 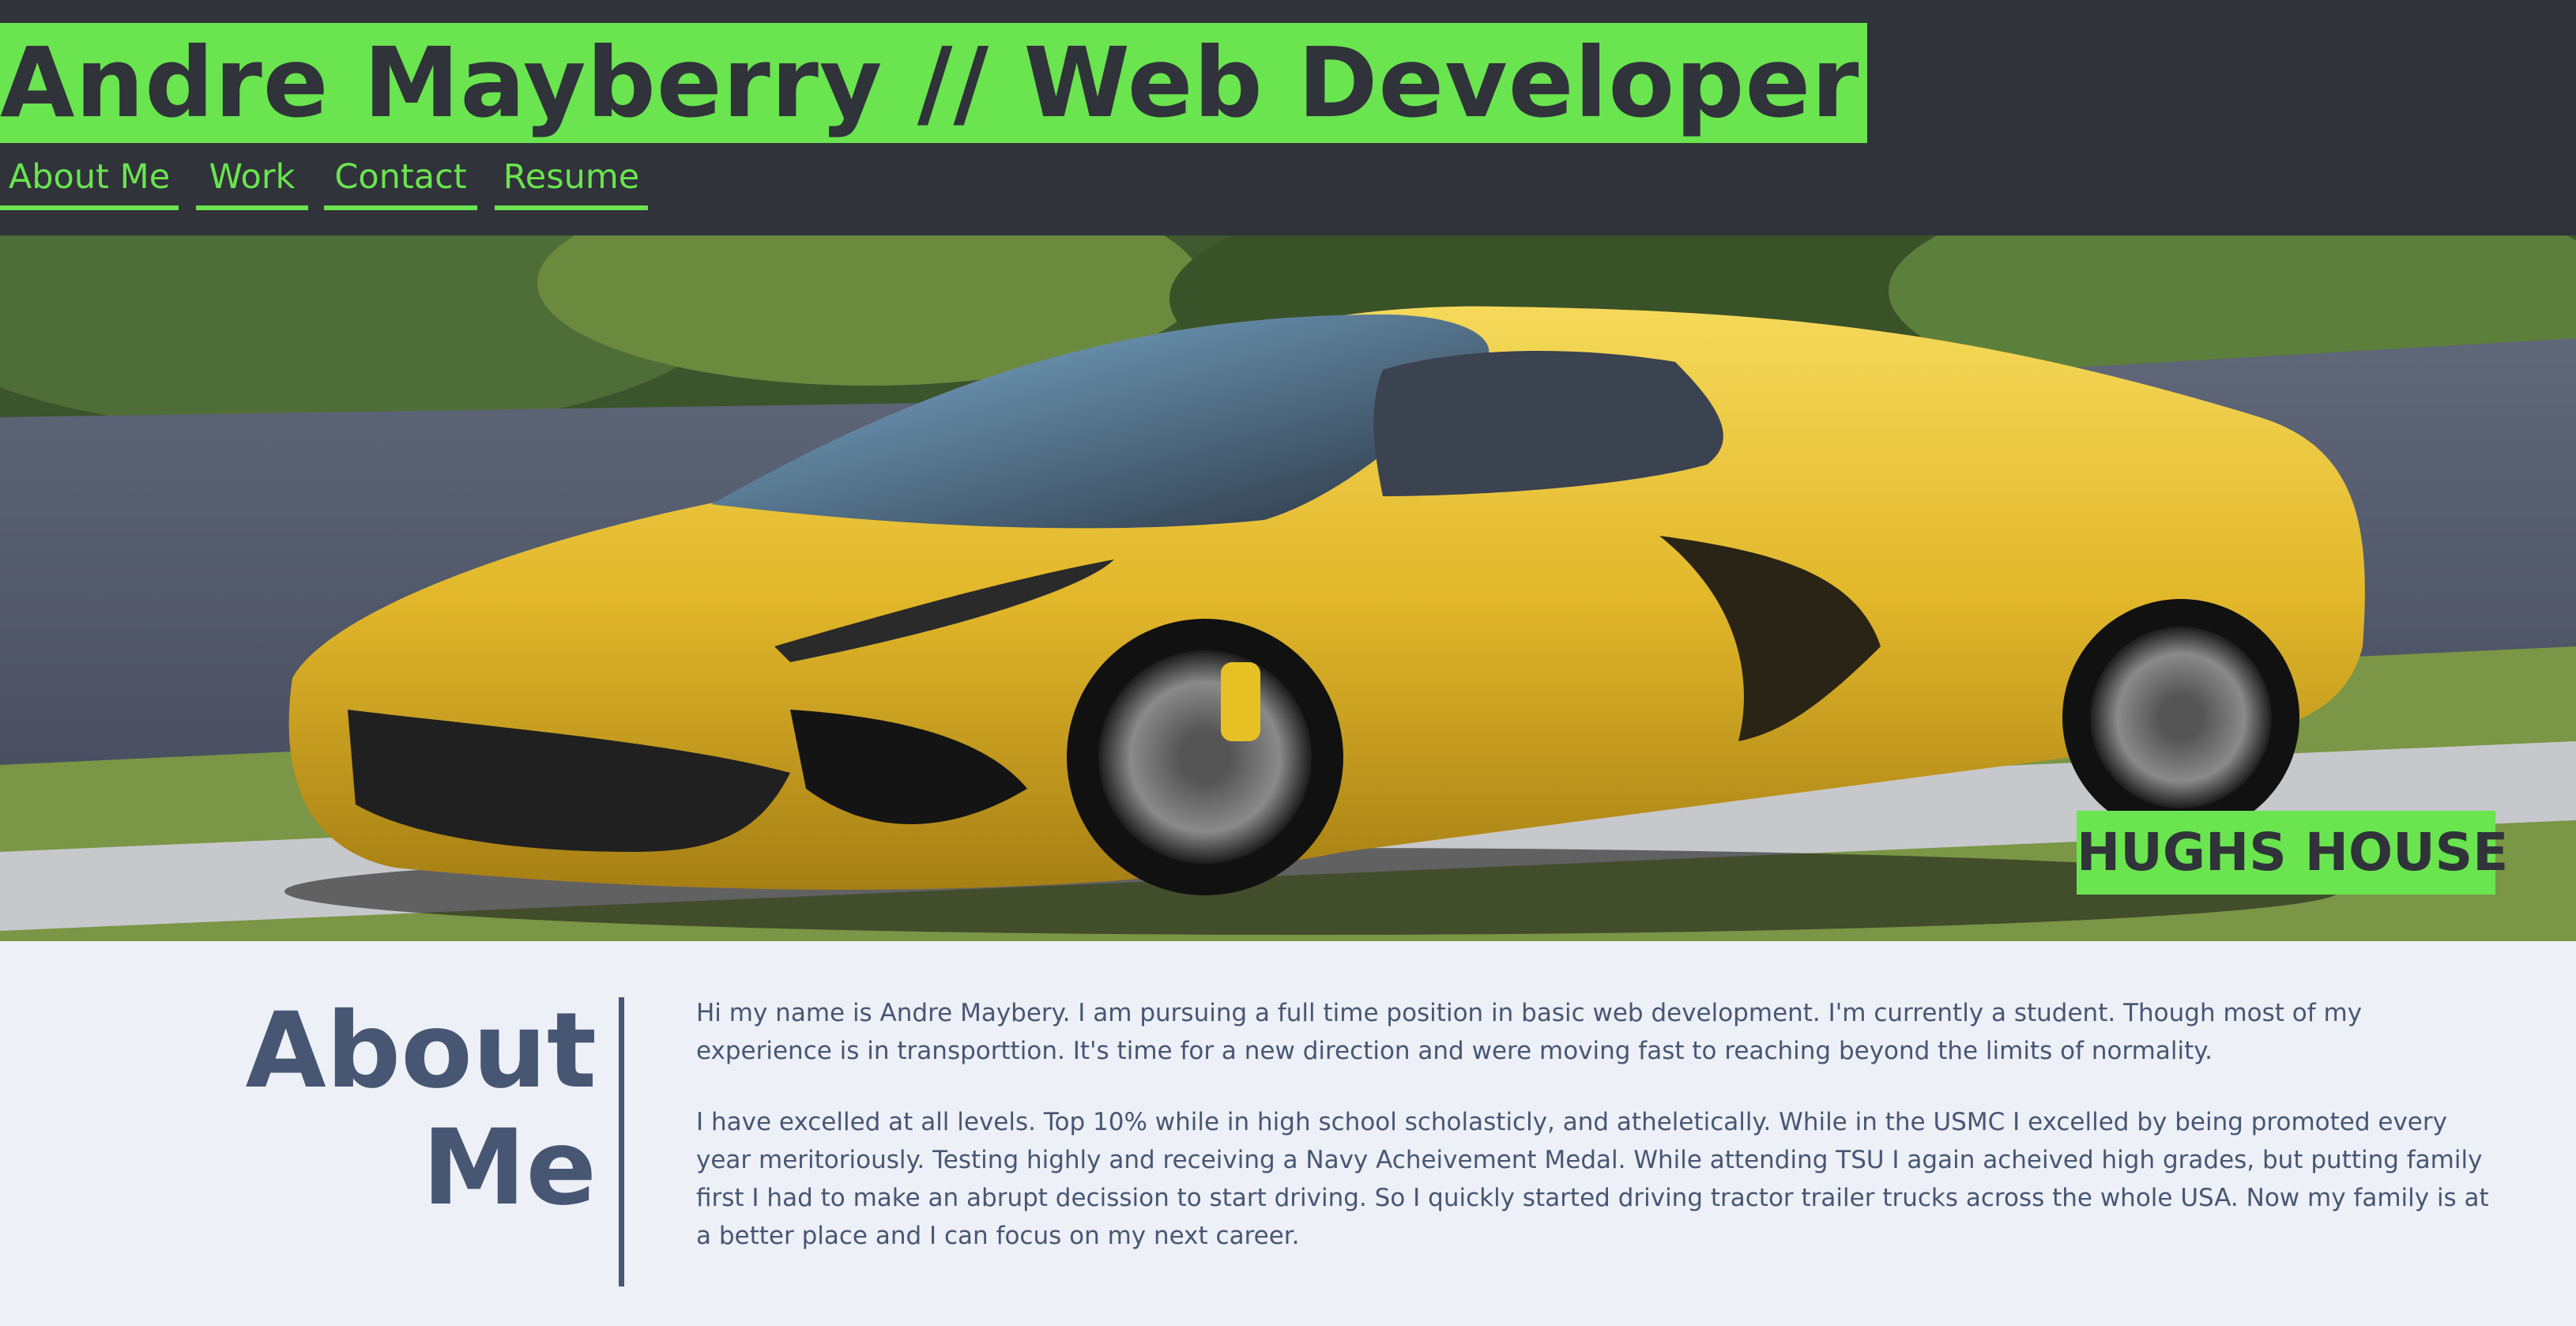 I want to click on nav-contact: Contact, so click(x=400, y=180).